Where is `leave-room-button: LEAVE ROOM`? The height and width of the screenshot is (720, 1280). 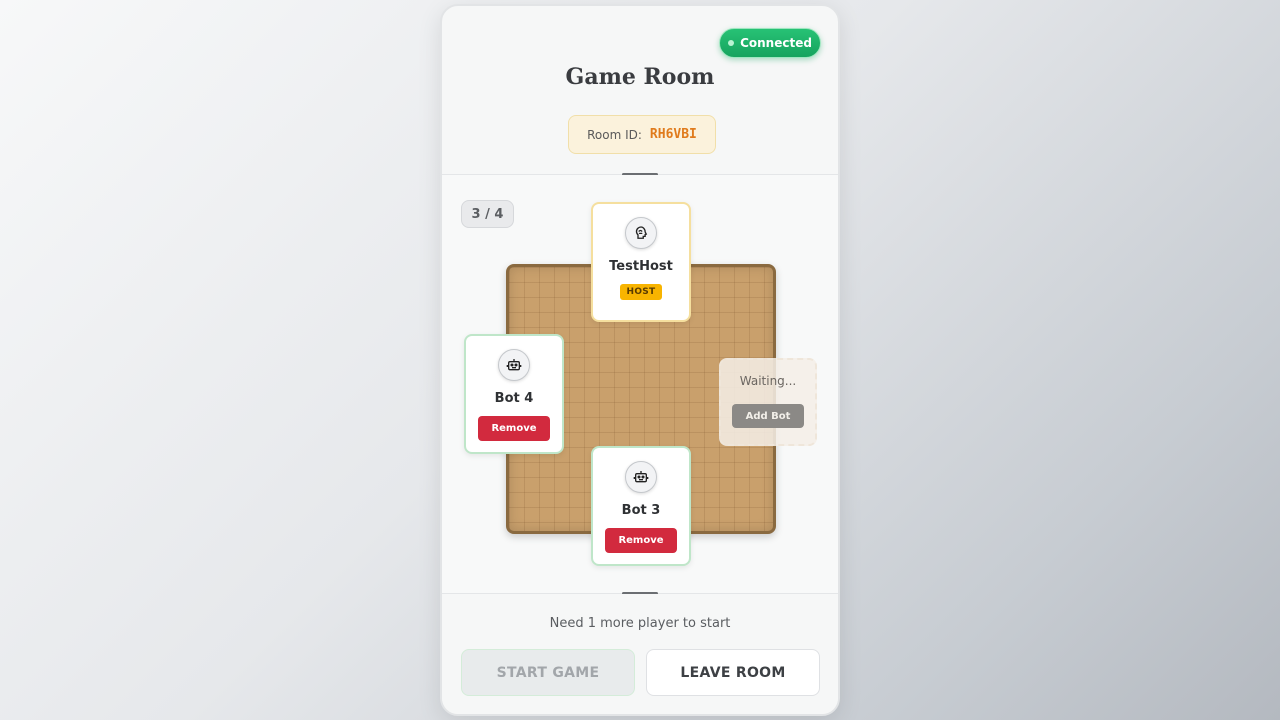 leave-room-button: LEAVE ROOM is located at coordinates (733, 672).